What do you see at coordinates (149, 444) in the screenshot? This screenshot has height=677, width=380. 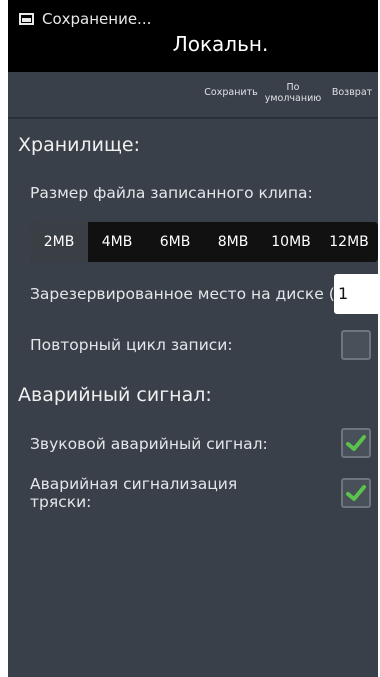 I see `sound-alarm-label: Звуковой аварийный сигнал:` at bounding box center [149, 444].